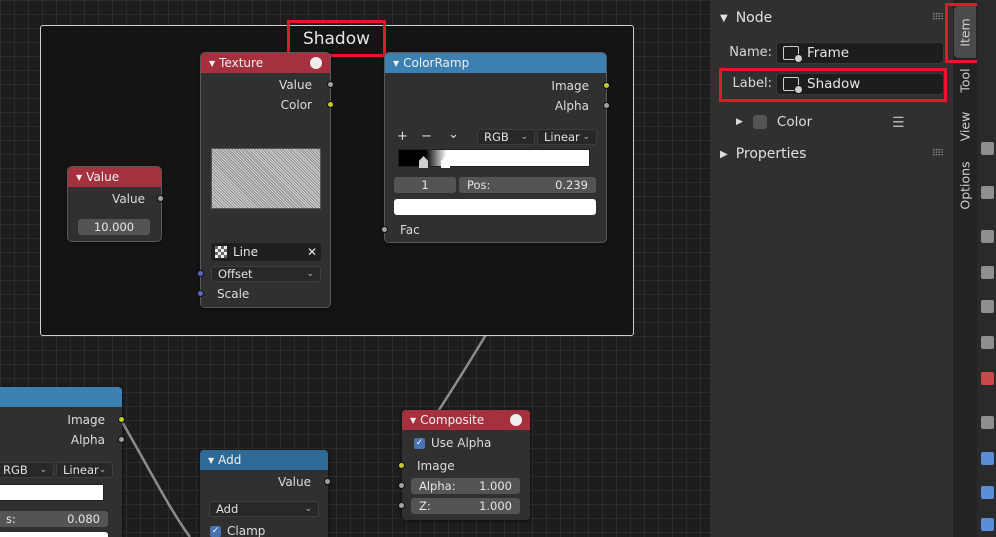 Image resolution: width=996 pixels, height=537 pixels. What do you see at coordinates (571, 106) in the screenshot?
I see `colorramp-output-alpha-label: Alpha` at bounding box center [571, 106].